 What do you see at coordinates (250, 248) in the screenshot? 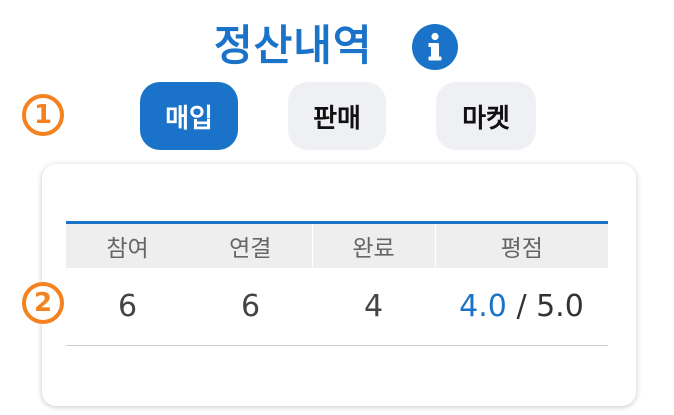
I see `header-connection: 연결` at bounding box center [250, 248].